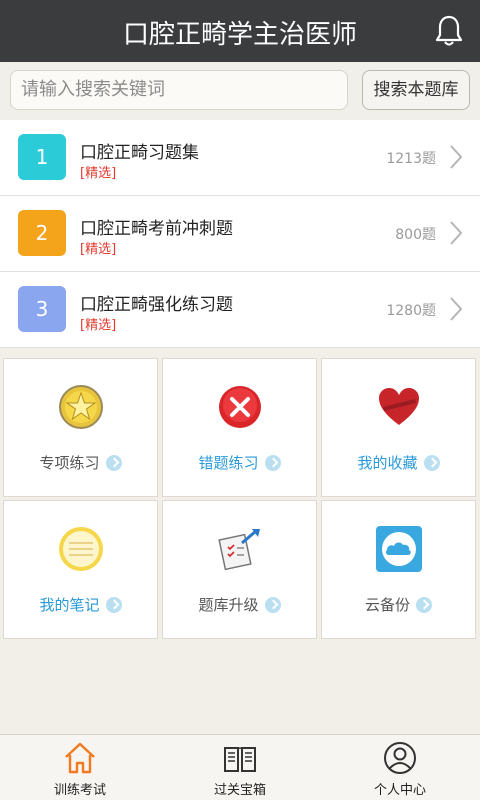 The height and width of the screenshot is (800, 480). What do you see at coordinates (42, 233) in the screenshot?
I see `set-number-badge: 2` at bounding box center [42, 233].